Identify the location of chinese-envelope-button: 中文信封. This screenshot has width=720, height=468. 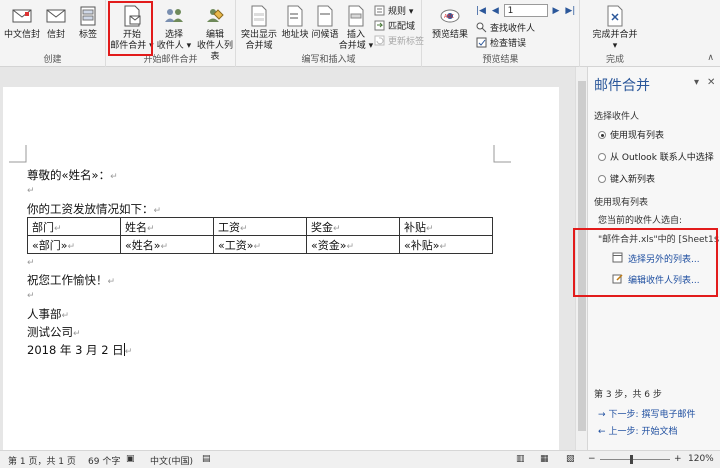
(22, 28).